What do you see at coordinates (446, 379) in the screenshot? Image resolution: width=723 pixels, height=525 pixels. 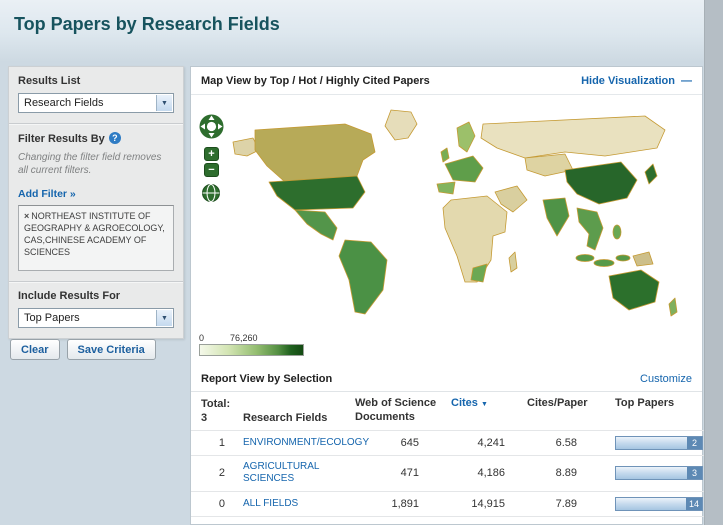 I see `report-view-header: Report View by Selection Customize` at bounding box center [446, 379].